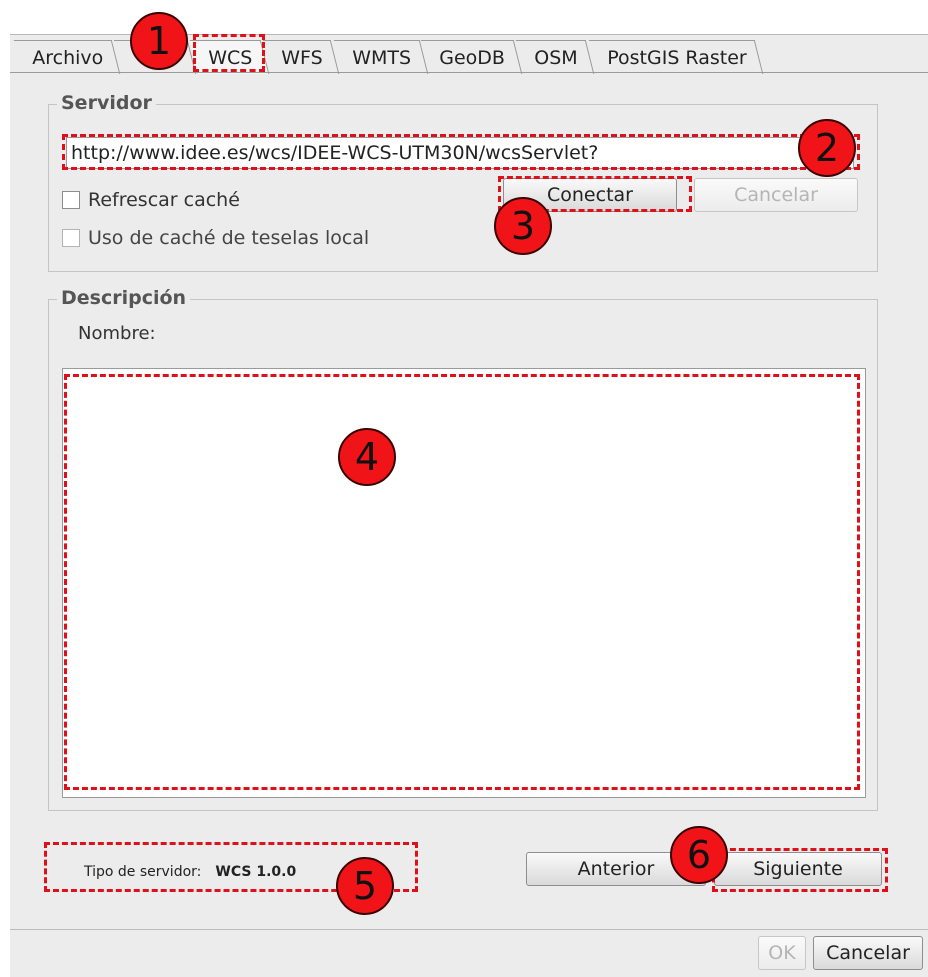 The width and height of the screenshot is (928, 977). Describe the element at coordinates (159, 41) in the screenshot. I see `annotation-marker-1: 1` at that location.